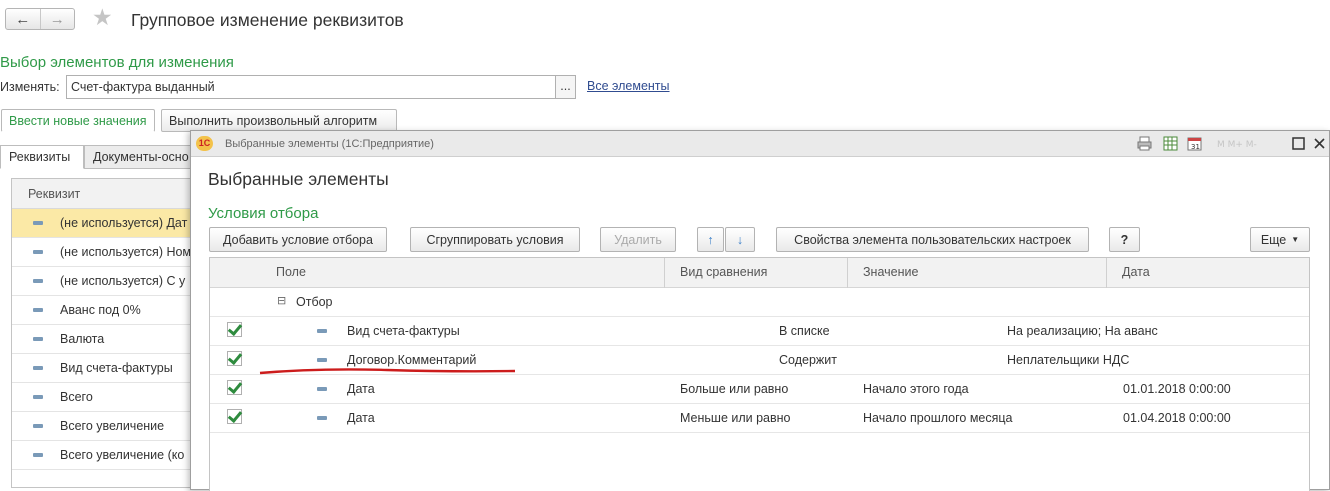 Image resolution: width=1330 pixels, height=491 pixels. What do you see at coordinates (311, 87) in the screenshot?
I see `change-object-input: Счет-фактура выданный` at bounding box center [311, 87].